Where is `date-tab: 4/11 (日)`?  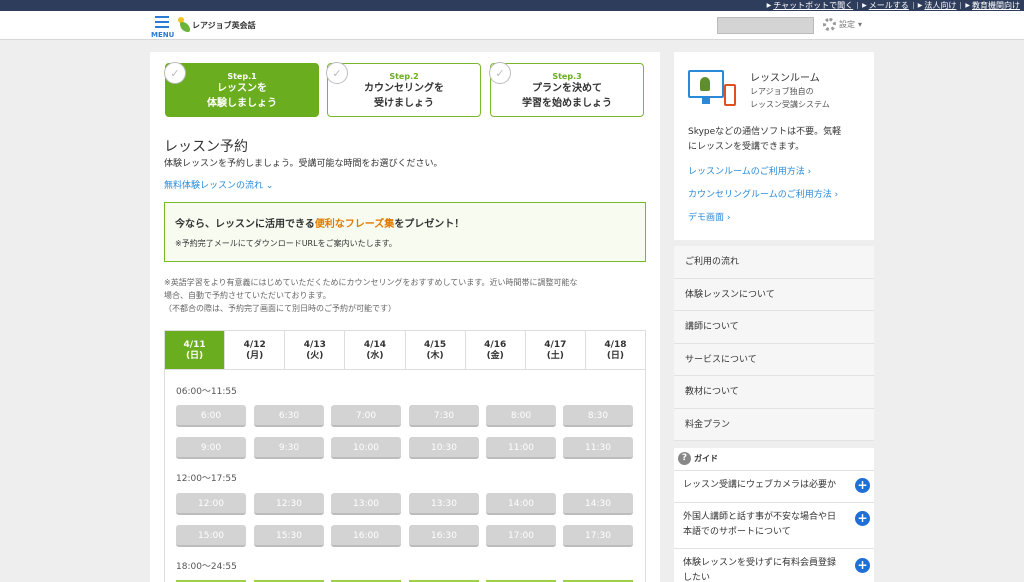
date-tab: 4/11 (日) is located at coordinates (195, 350).